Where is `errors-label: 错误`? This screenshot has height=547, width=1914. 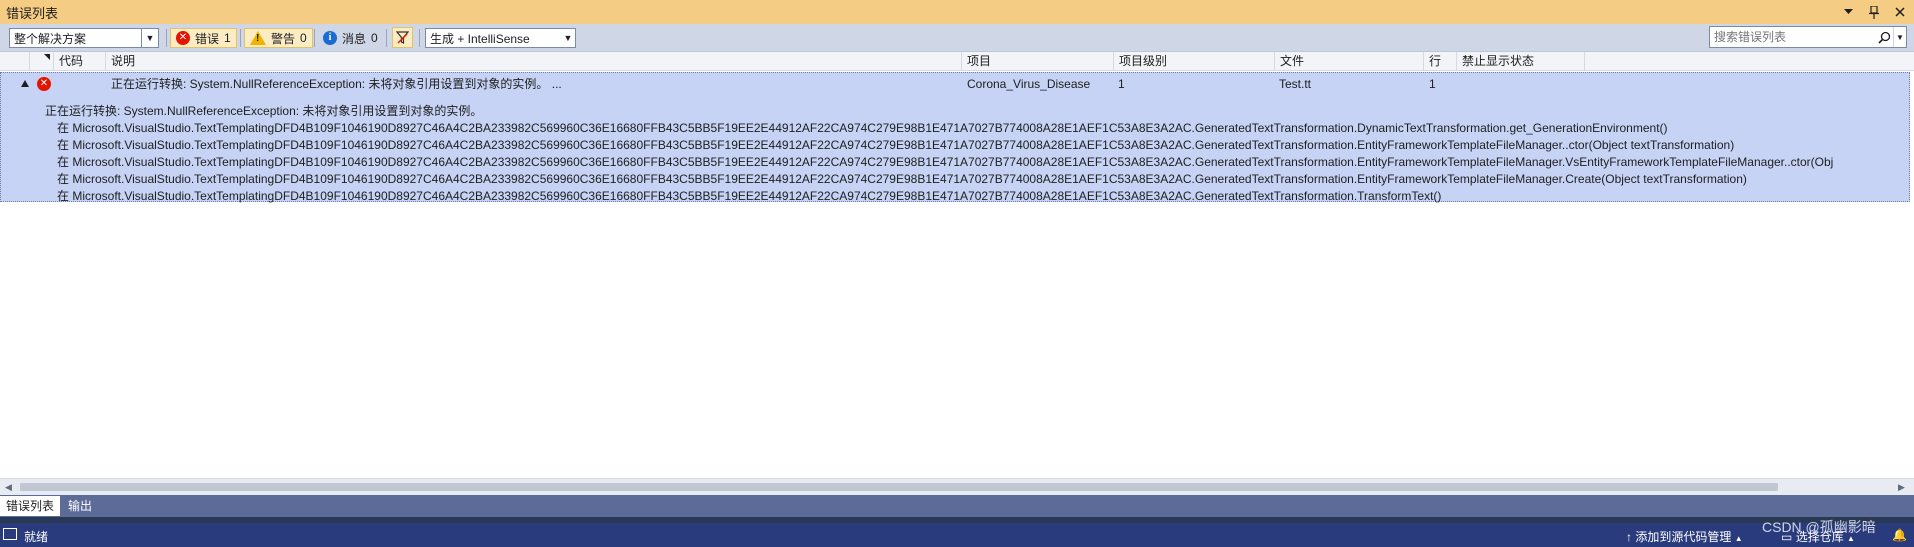
errors-label: 错误 is located at coordinates (207, 38).